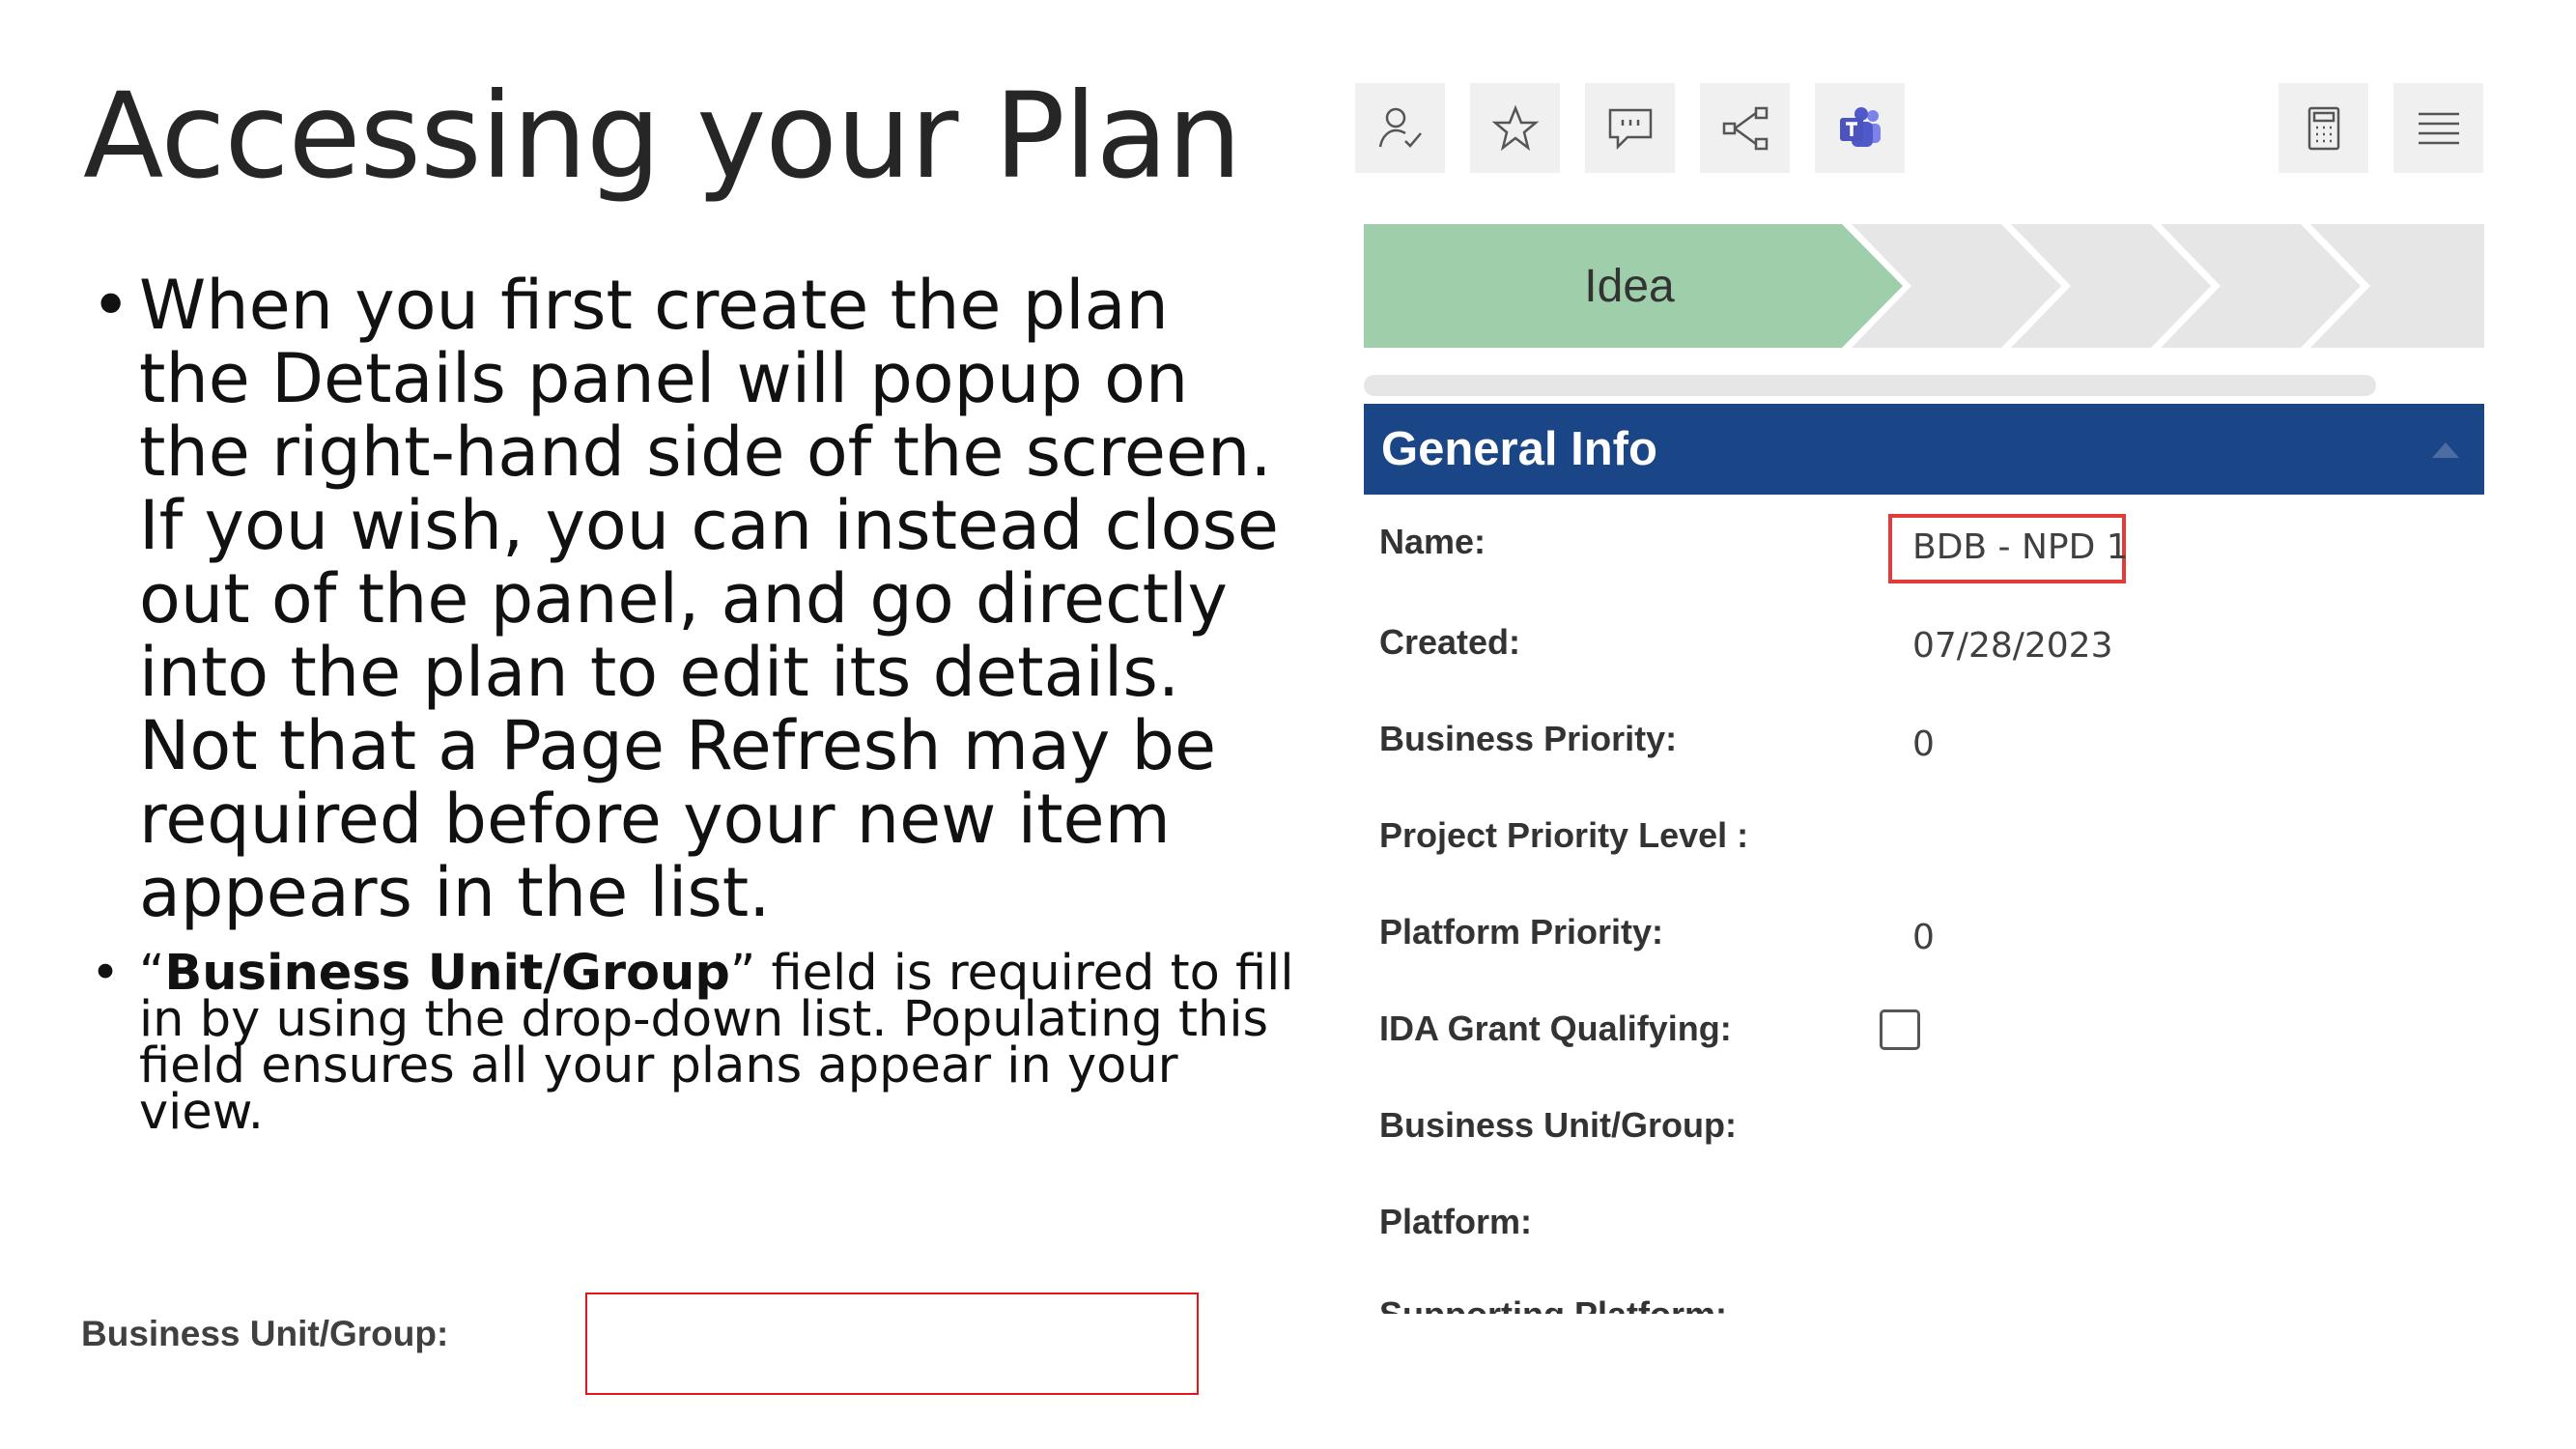 The width and height of the screenshot is (2576, 1449). Describe the element at coordinates (1923, 744) in the screenshot. I see `business-priority-value: 0` at that location.